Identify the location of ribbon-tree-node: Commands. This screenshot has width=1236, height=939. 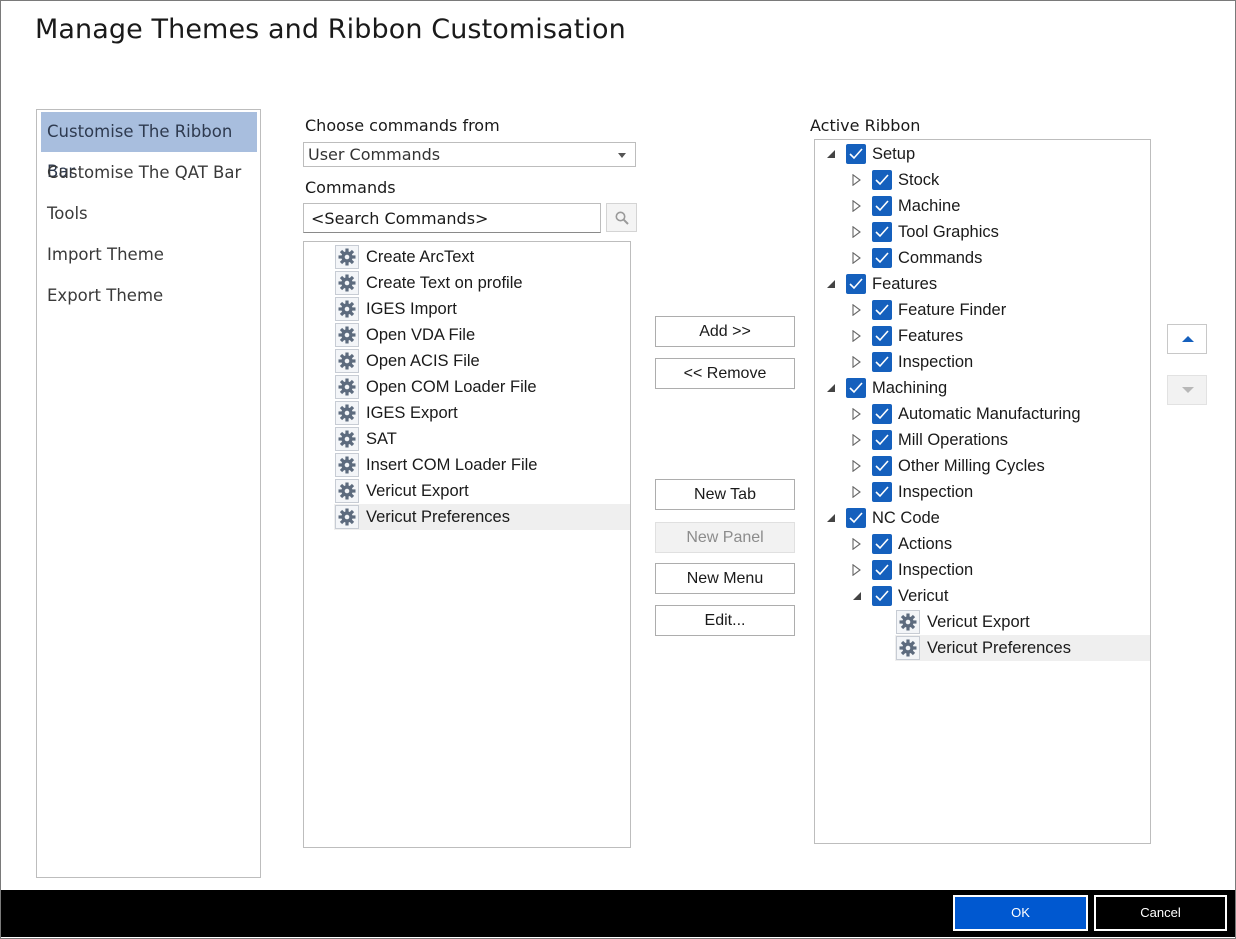
(1000, 258).